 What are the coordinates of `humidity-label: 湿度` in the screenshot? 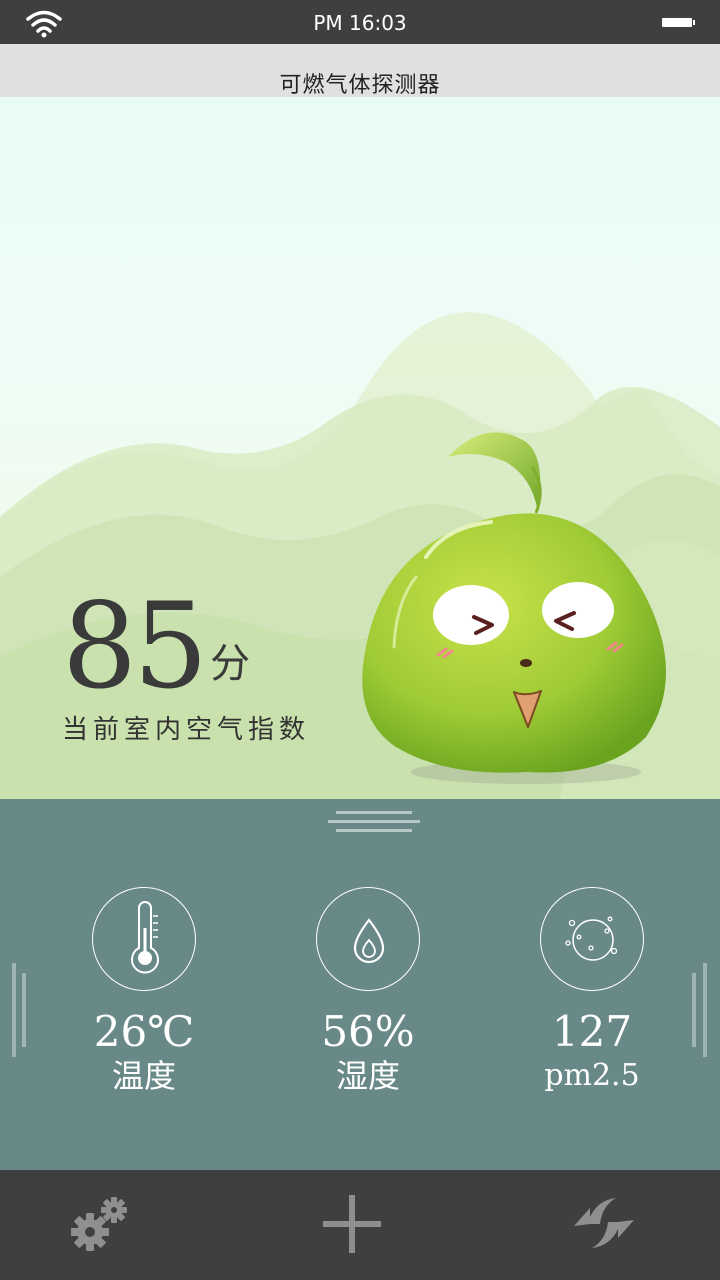 It's located at (367, 1076).